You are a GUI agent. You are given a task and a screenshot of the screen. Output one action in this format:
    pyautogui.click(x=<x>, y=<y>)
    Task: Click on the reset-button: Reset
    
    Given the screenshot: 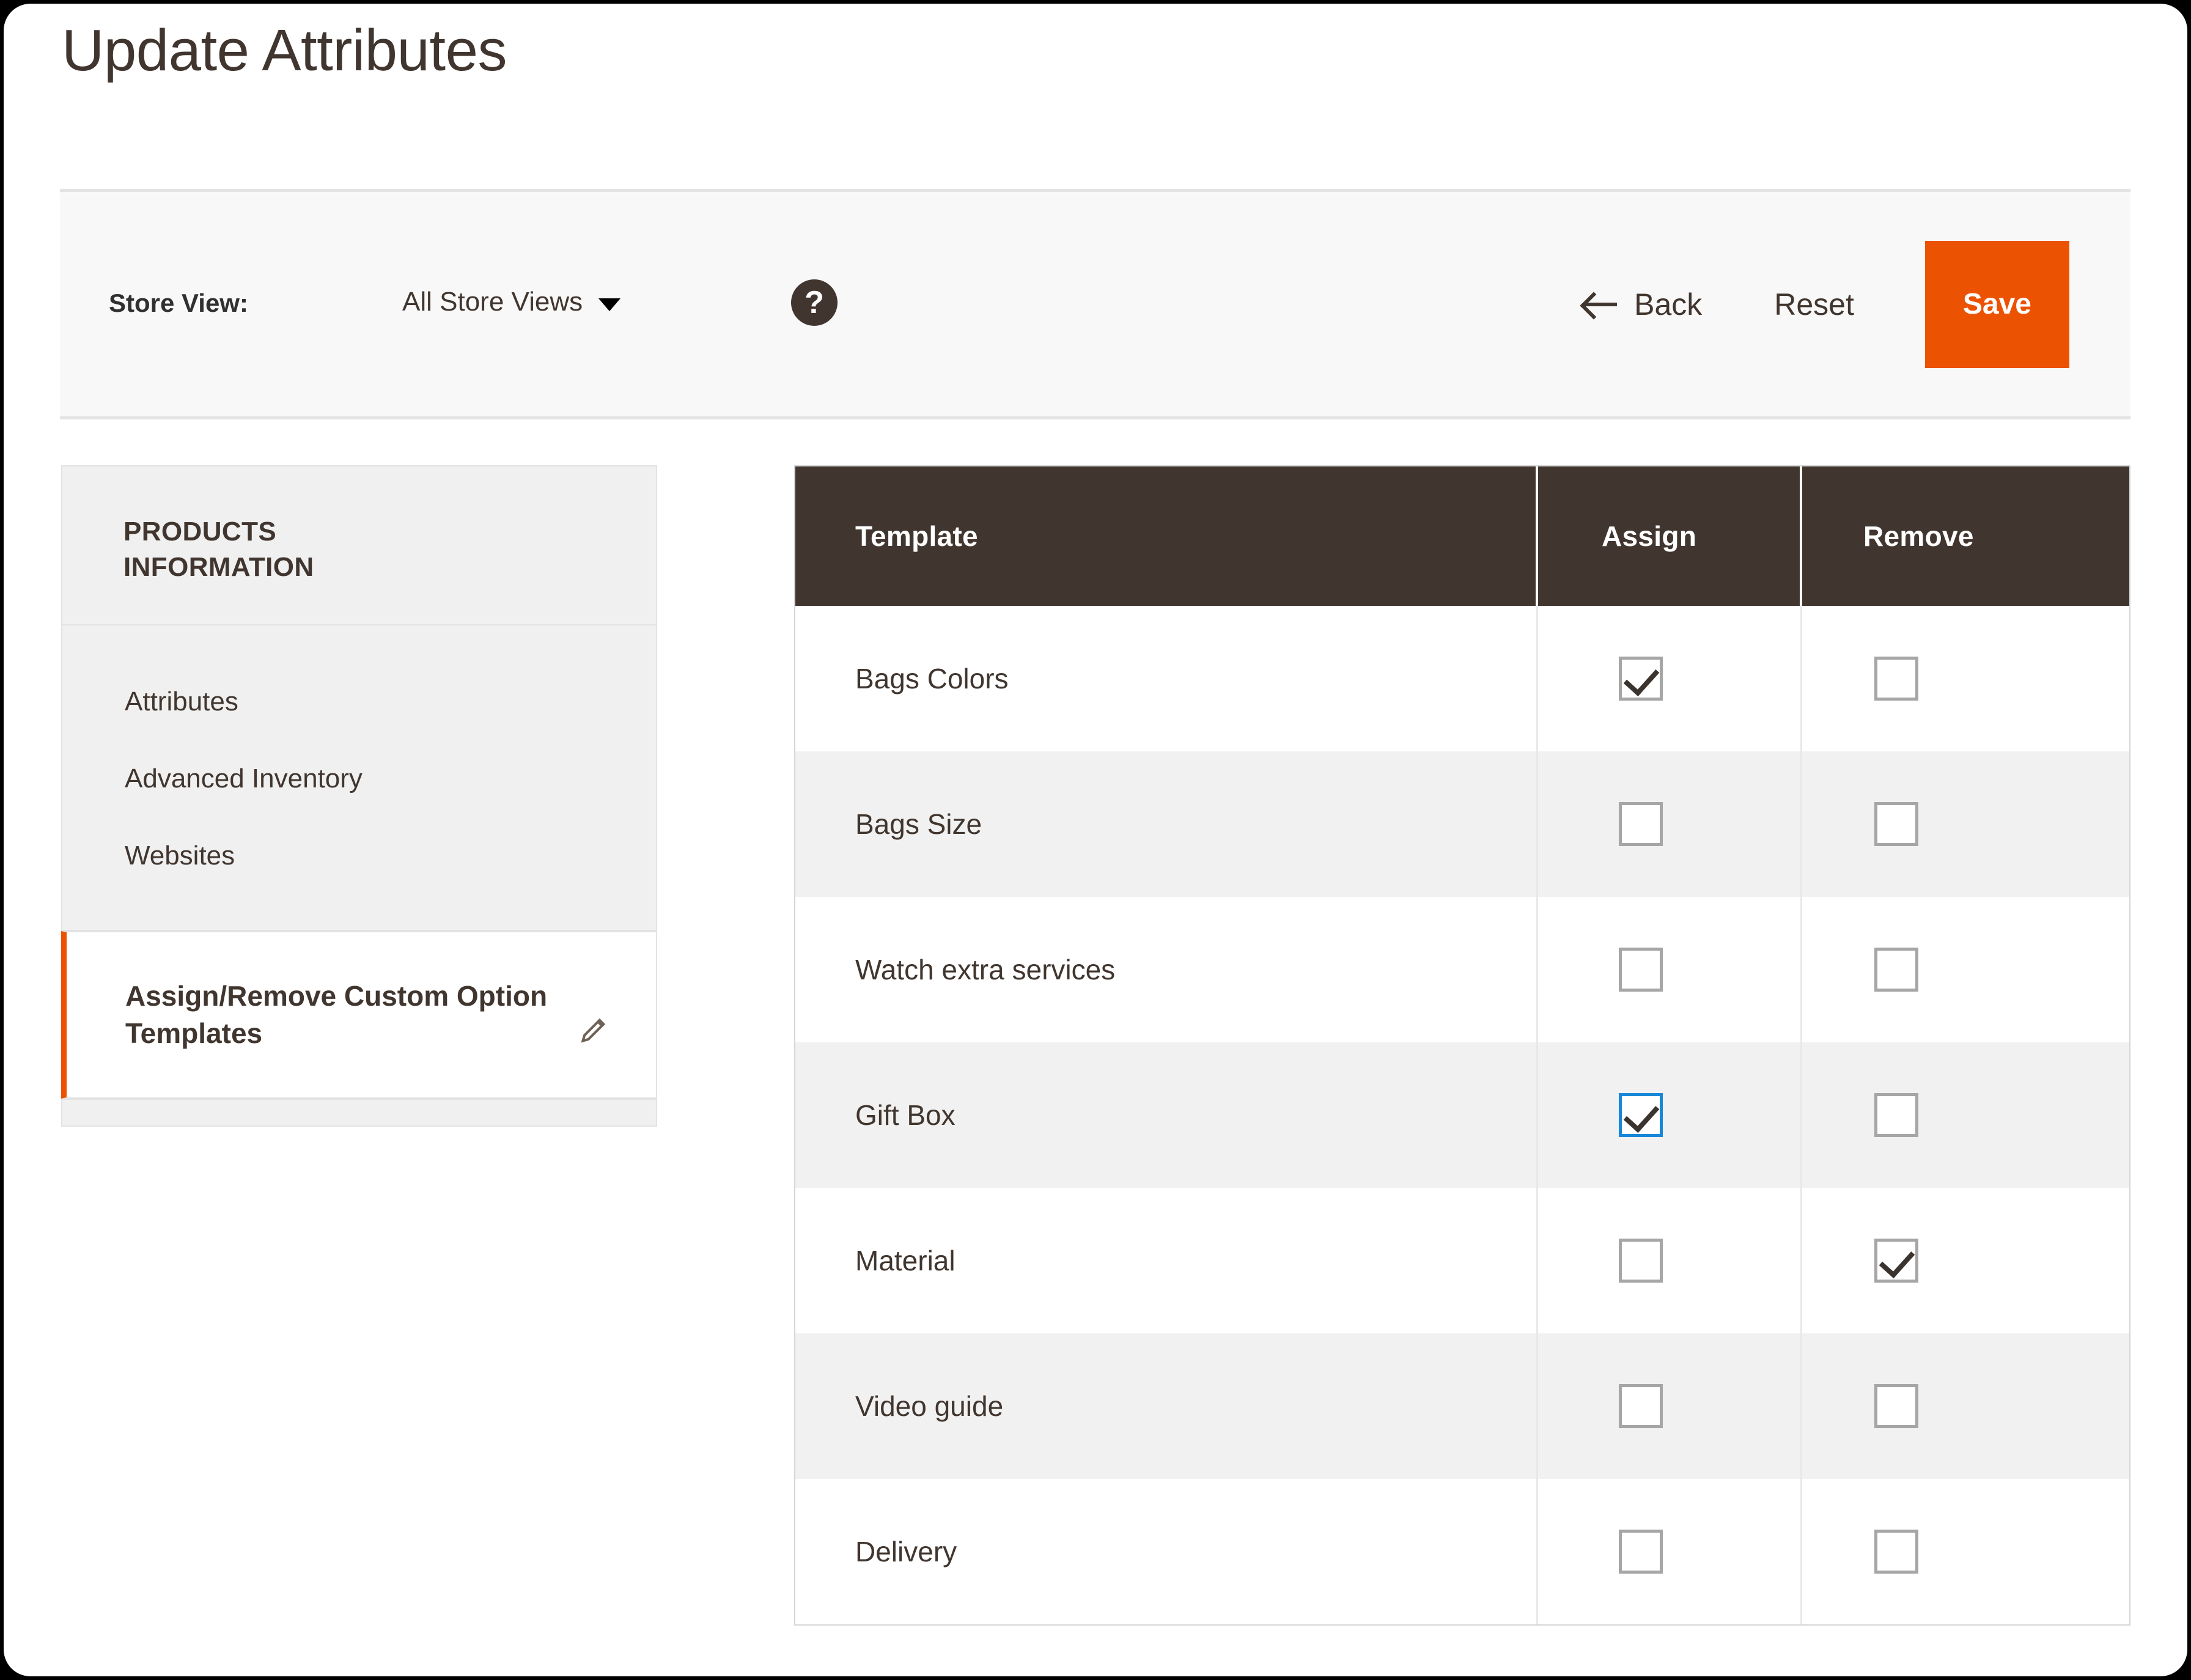 What is the action you would take?
    pyautogui.click(x=1814, y=304)
    